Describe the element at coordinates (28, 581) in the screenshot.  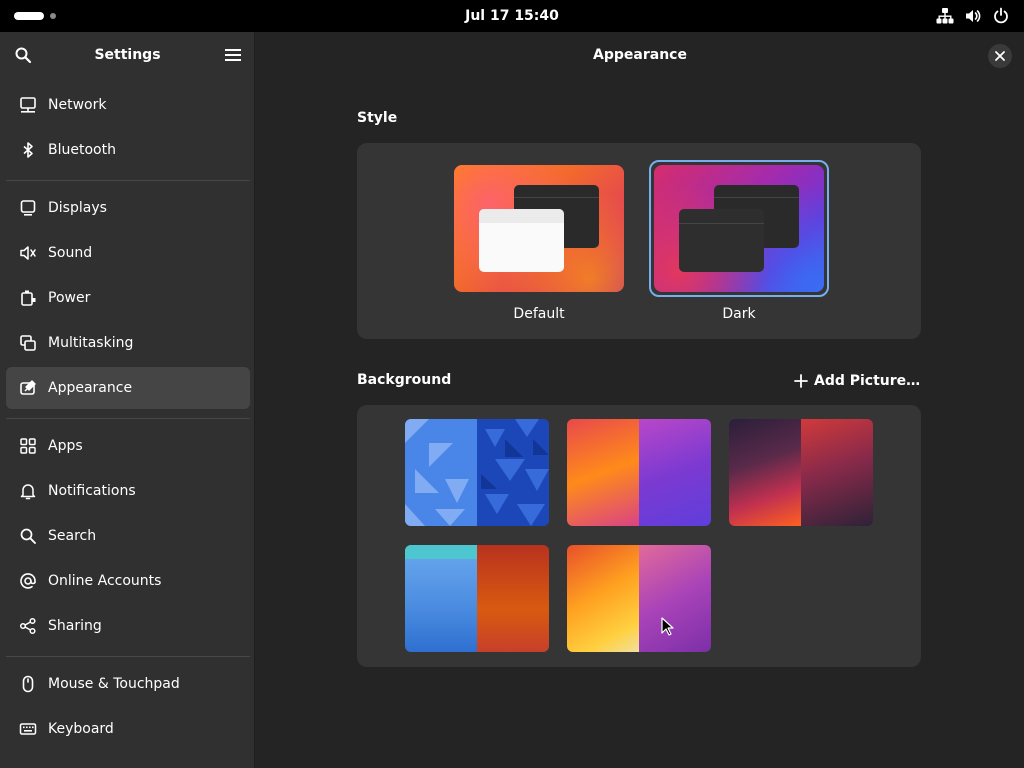
I see `at-sign-icon` at that location.